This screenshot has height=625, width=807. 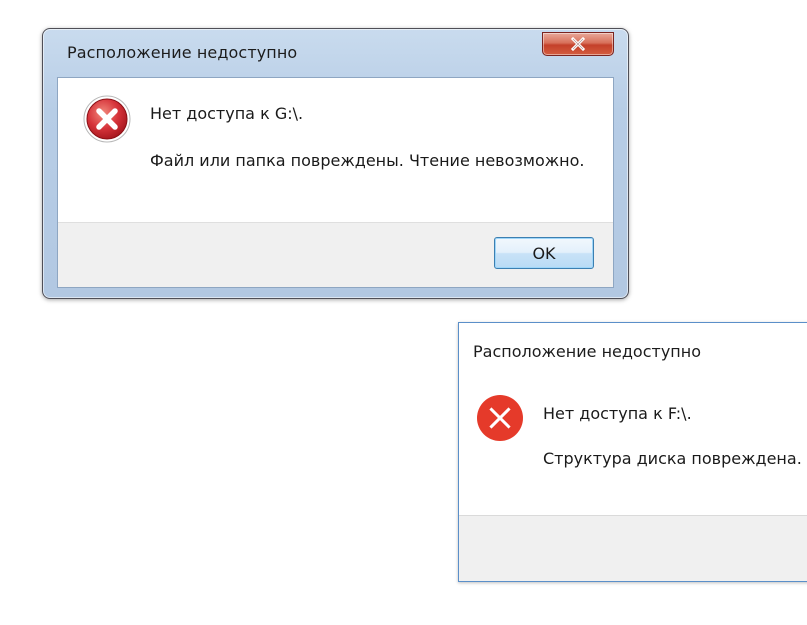 I want to click on close-icon, so click(x=578, y=44).